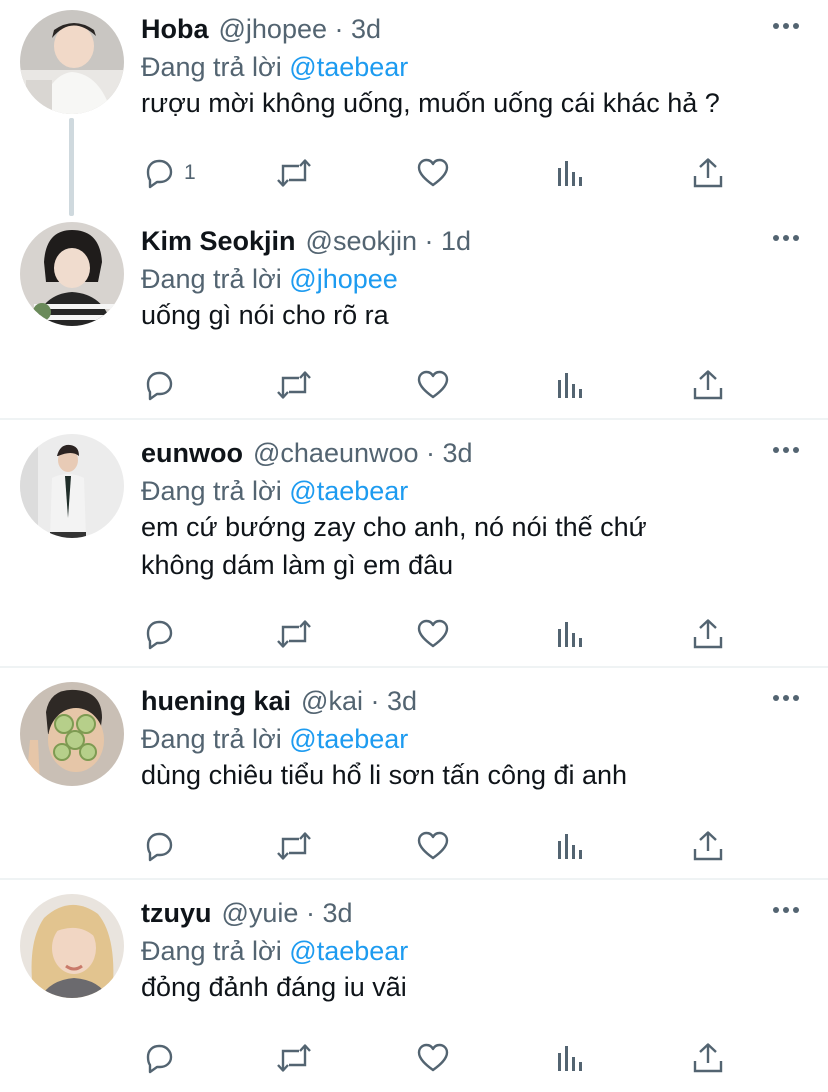 This screenshot has width=828, height=1092. What do you see at coordinates (471, 315) in the screenshot?
I see `tweet-text: uống gì nói cho rõ ra` at bounding box center [471, 315].